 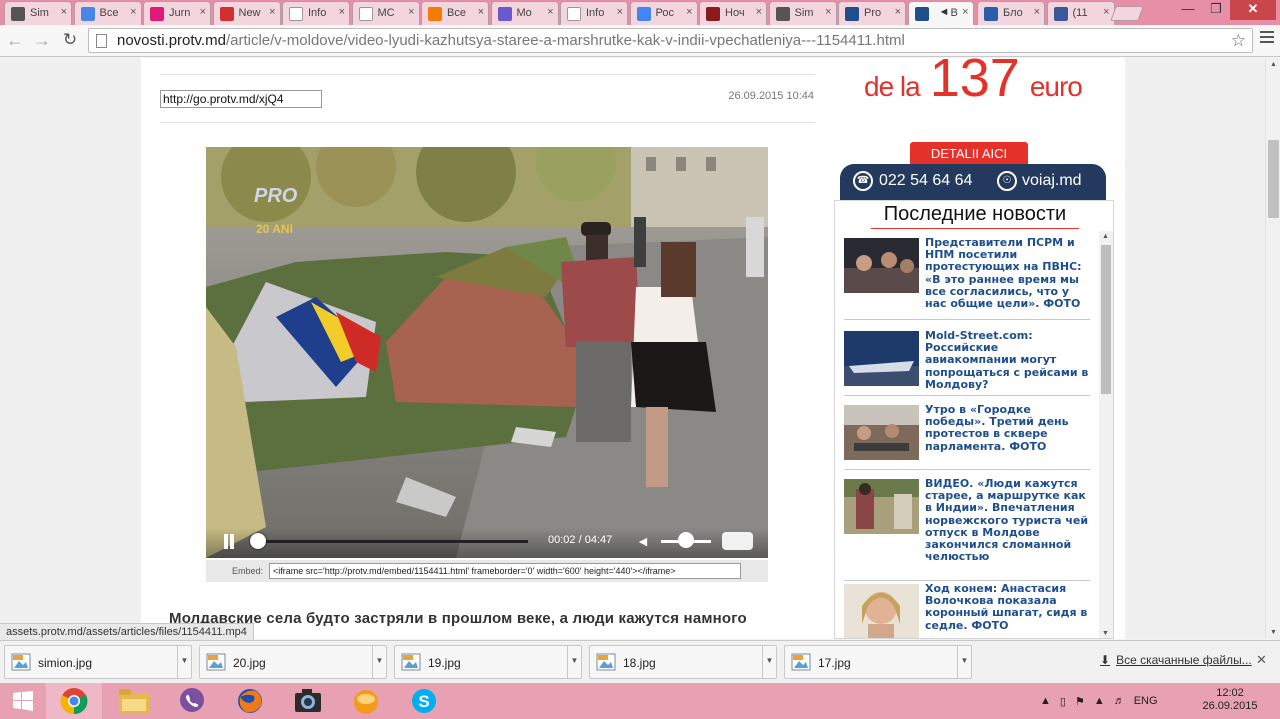 What do you see at coordinates (1230, 700) in the screenshot?
I see `clock: 12:02 26.09.2015` at bounding box center [1230, 700].